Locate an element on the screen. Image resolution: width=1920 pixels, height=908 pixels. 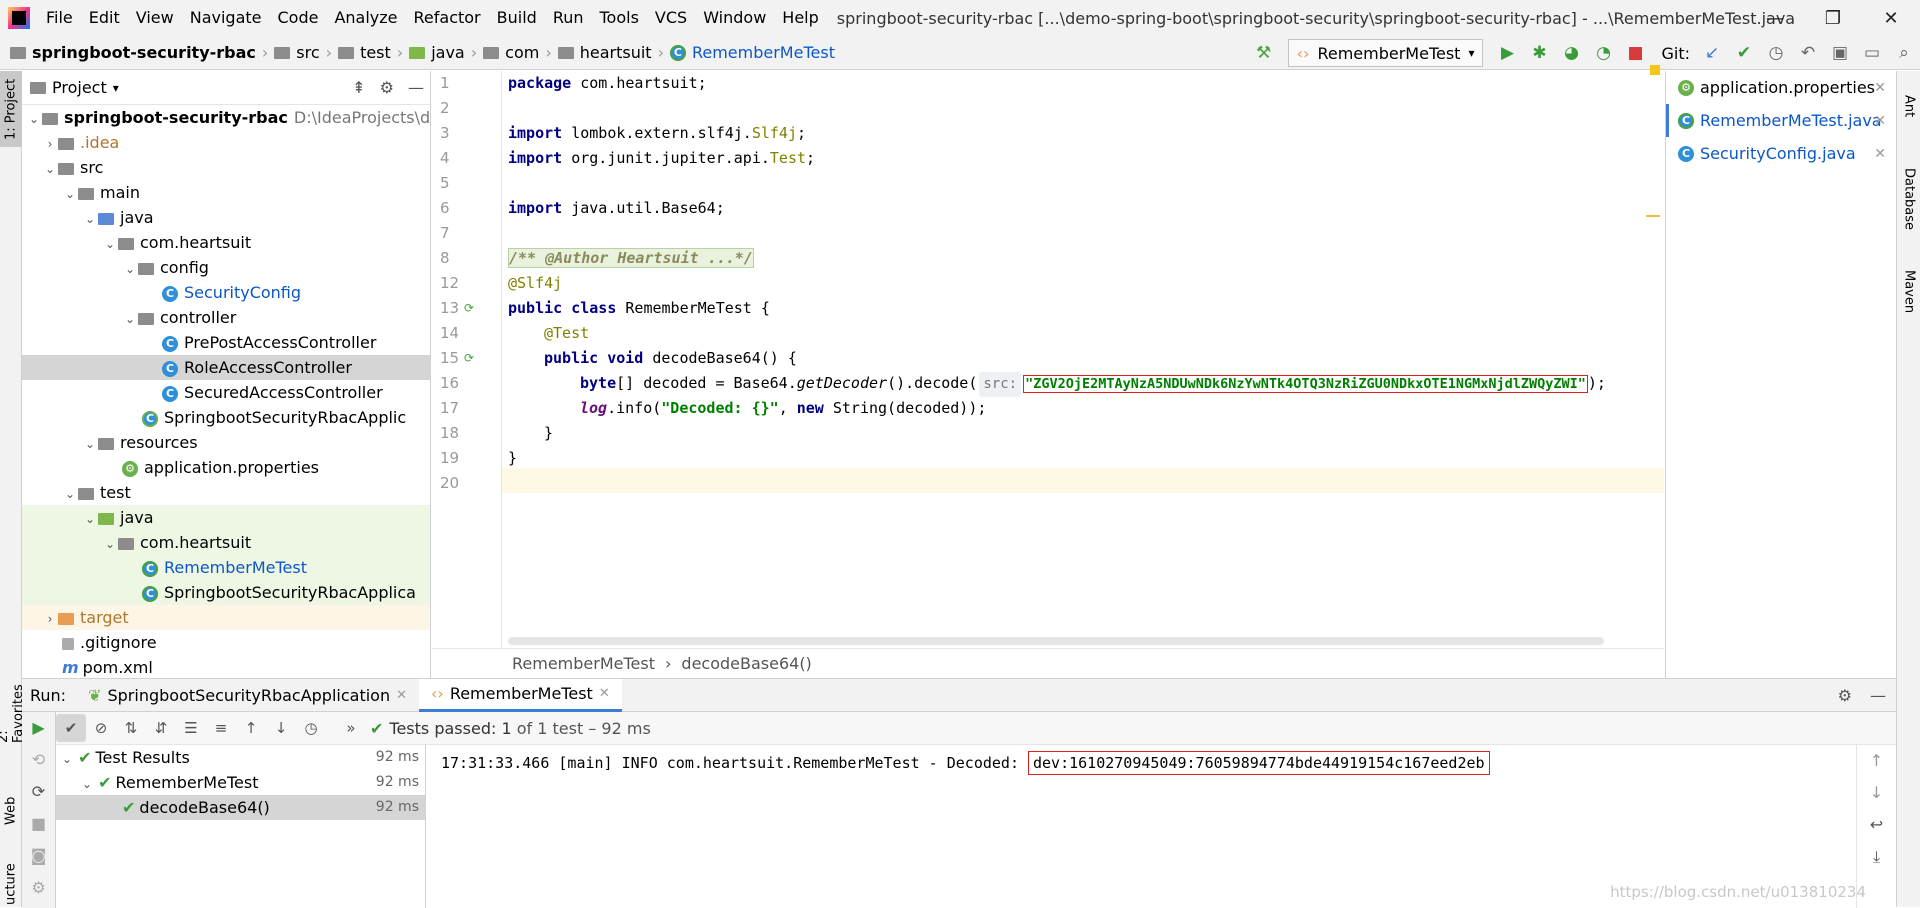
tree-item-src: ⌄ src is located at coordinates (226, 167).